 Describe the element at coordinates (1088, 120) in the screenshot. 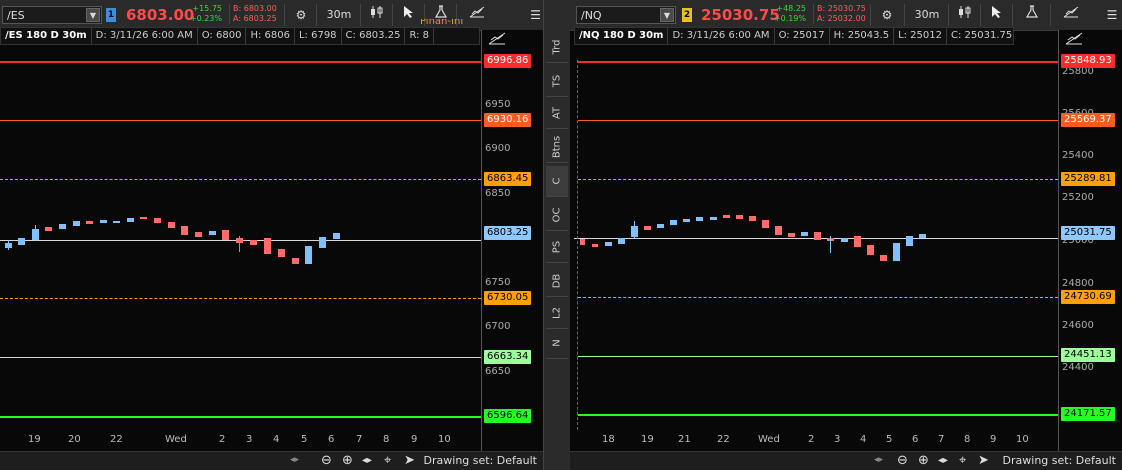

I see `level-label: 25569.37` at that location.